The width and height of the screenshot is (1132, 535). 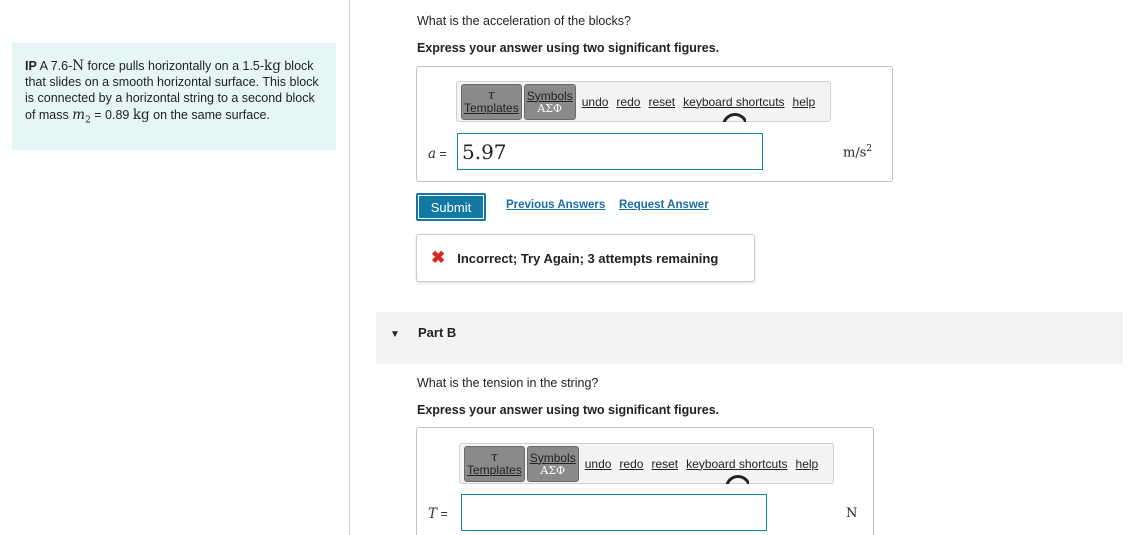 What do you see at coordinates (31, 66) in the screenshot?
I see `problem-prefix: IP` at bounding box center [31, 66].